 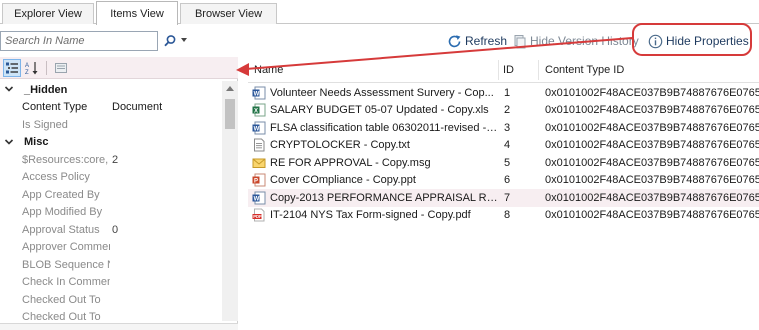 I want to click on column-header-content-type-id: Content Type ID, so click(x=584, y=70).